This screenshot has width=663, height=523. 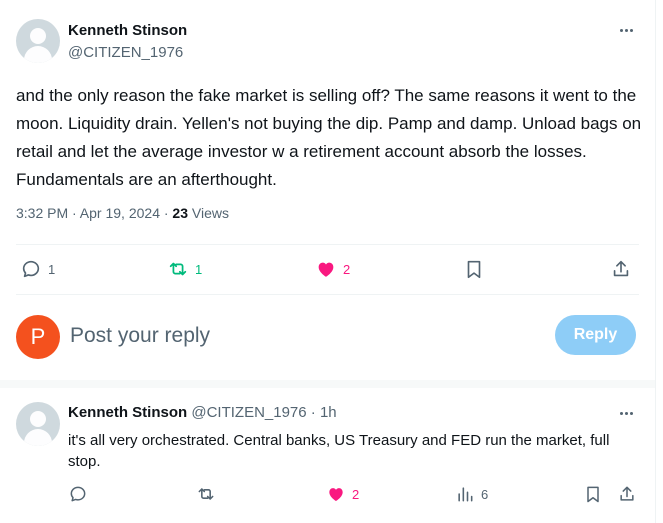 What do you see at coordinates (125, 52) in the screenshot?
I see `author-handle: @CITIZEN_1976` at bounding box center [125, 52].